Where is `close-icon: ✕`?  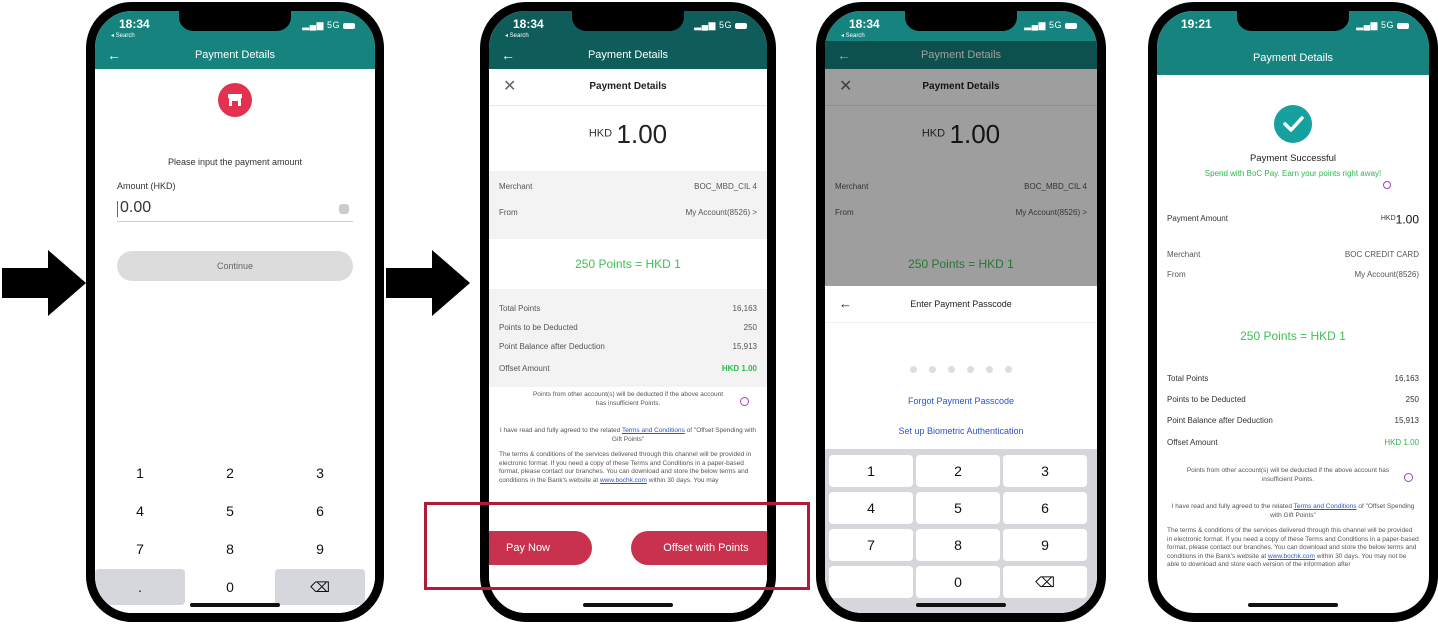 close-icon: ✕ is located at coordinates (509, 87).